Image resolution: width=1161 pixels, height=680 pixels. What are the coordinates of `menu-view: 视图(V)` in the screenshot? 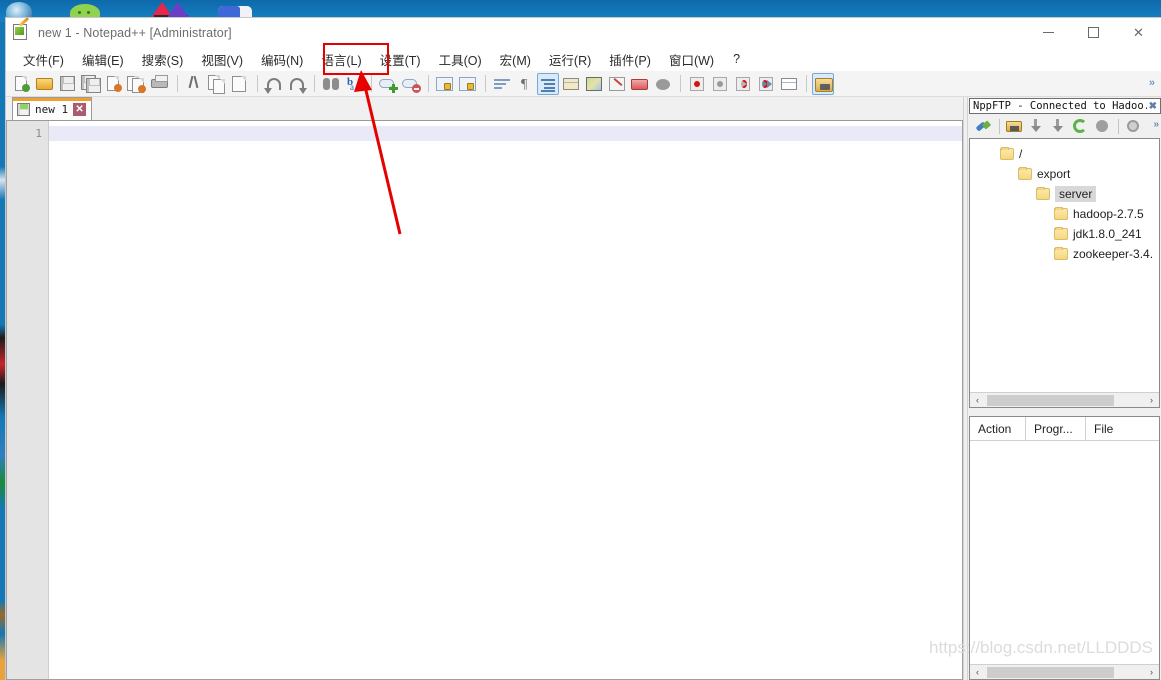 It's located at (222, 59).